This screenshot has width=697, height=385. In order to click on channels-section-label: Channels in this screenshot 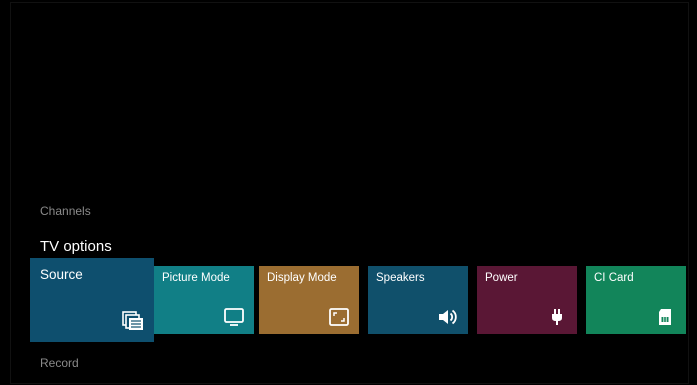, I will do `click(65, 211)`.